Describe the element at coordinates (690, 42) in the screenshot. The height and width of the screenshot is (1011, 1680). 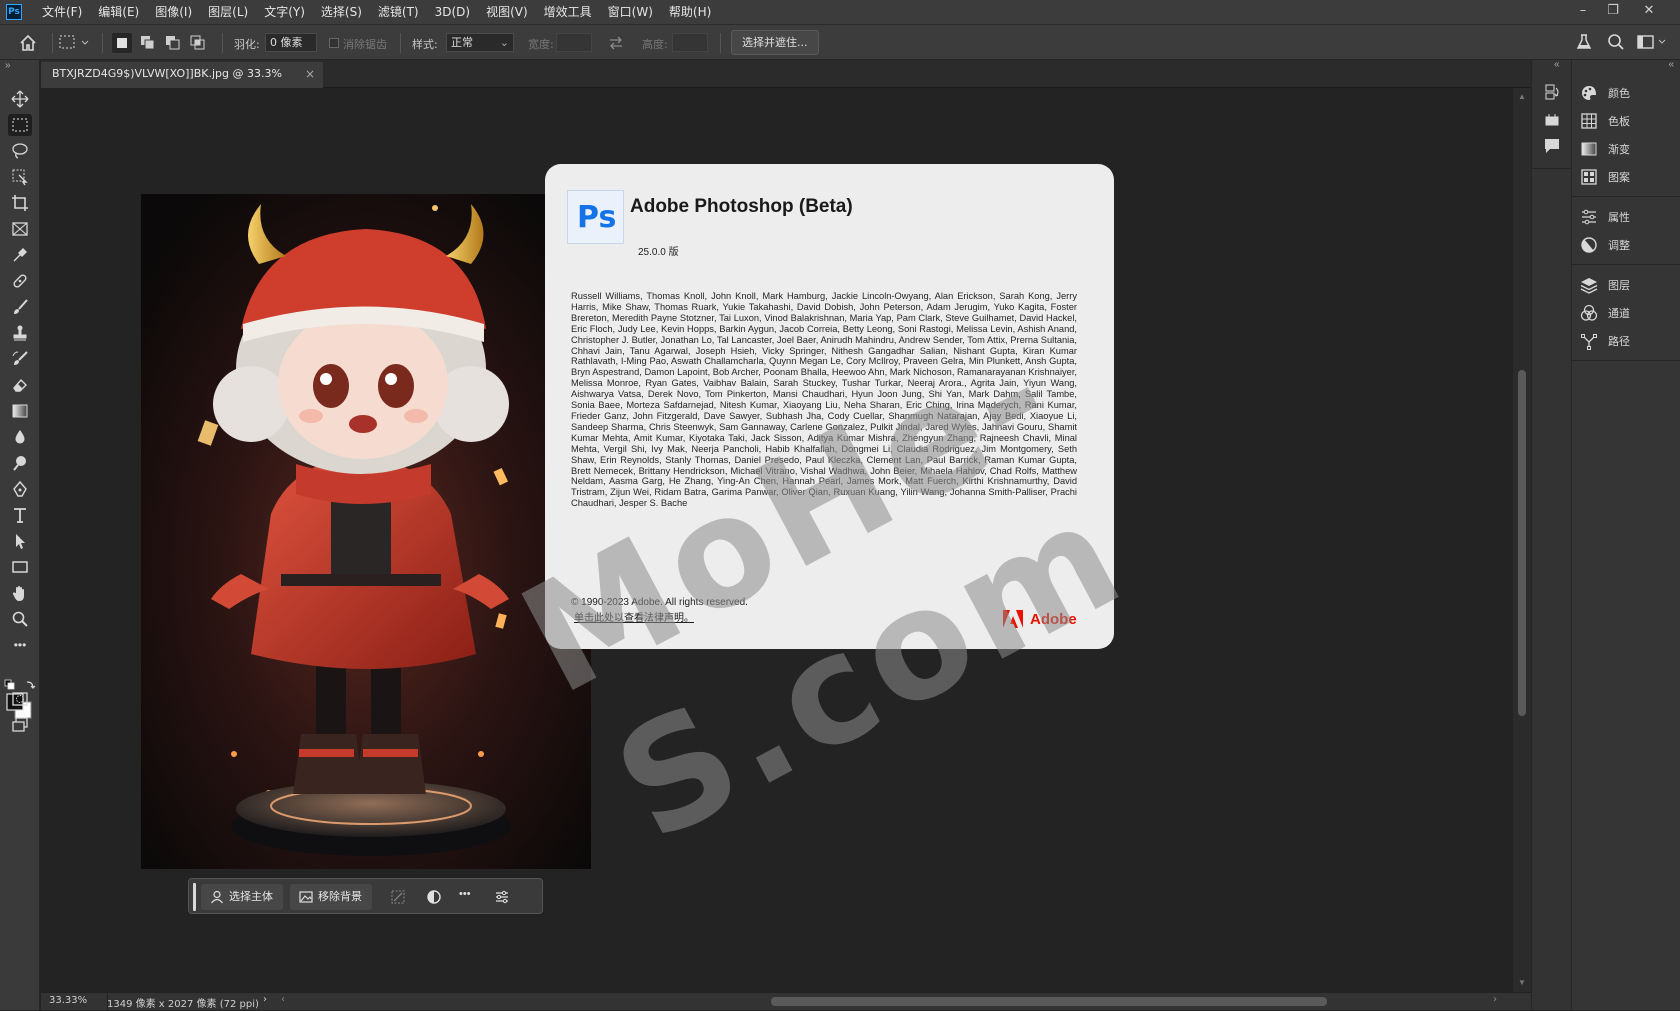
I see `height-input` at that location.